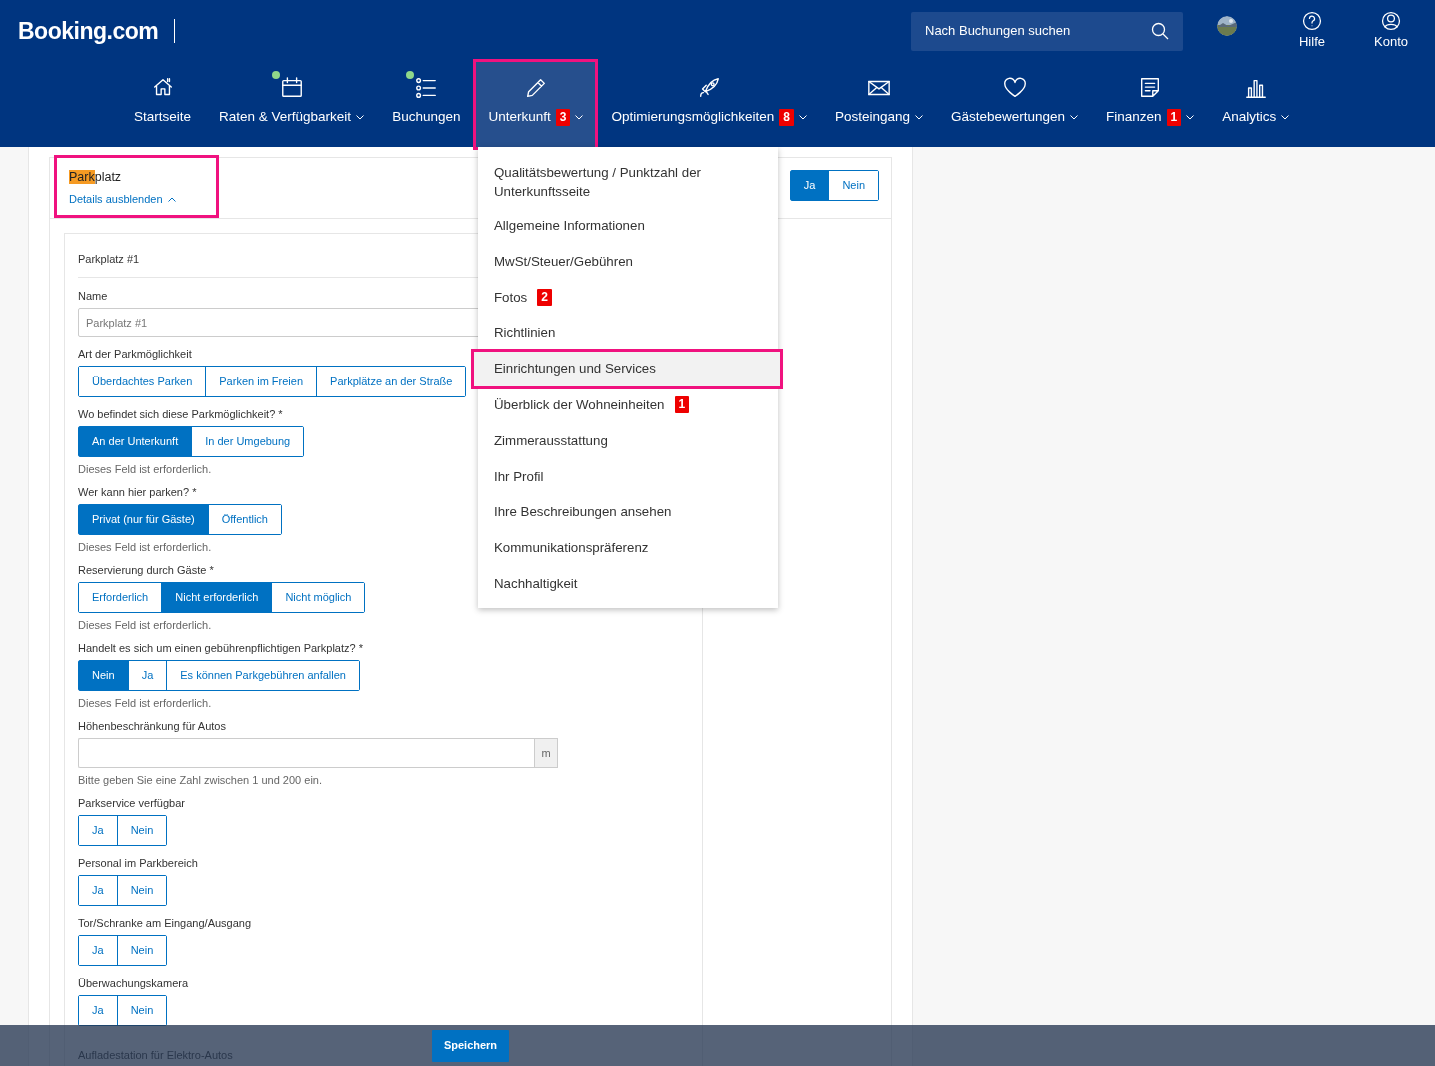 The image size is (1435, 1066). What do you see at coordinates (318, 597) in the screenshot?
I see `option-button: Nicht möglich` at bounding box center [318, 597].